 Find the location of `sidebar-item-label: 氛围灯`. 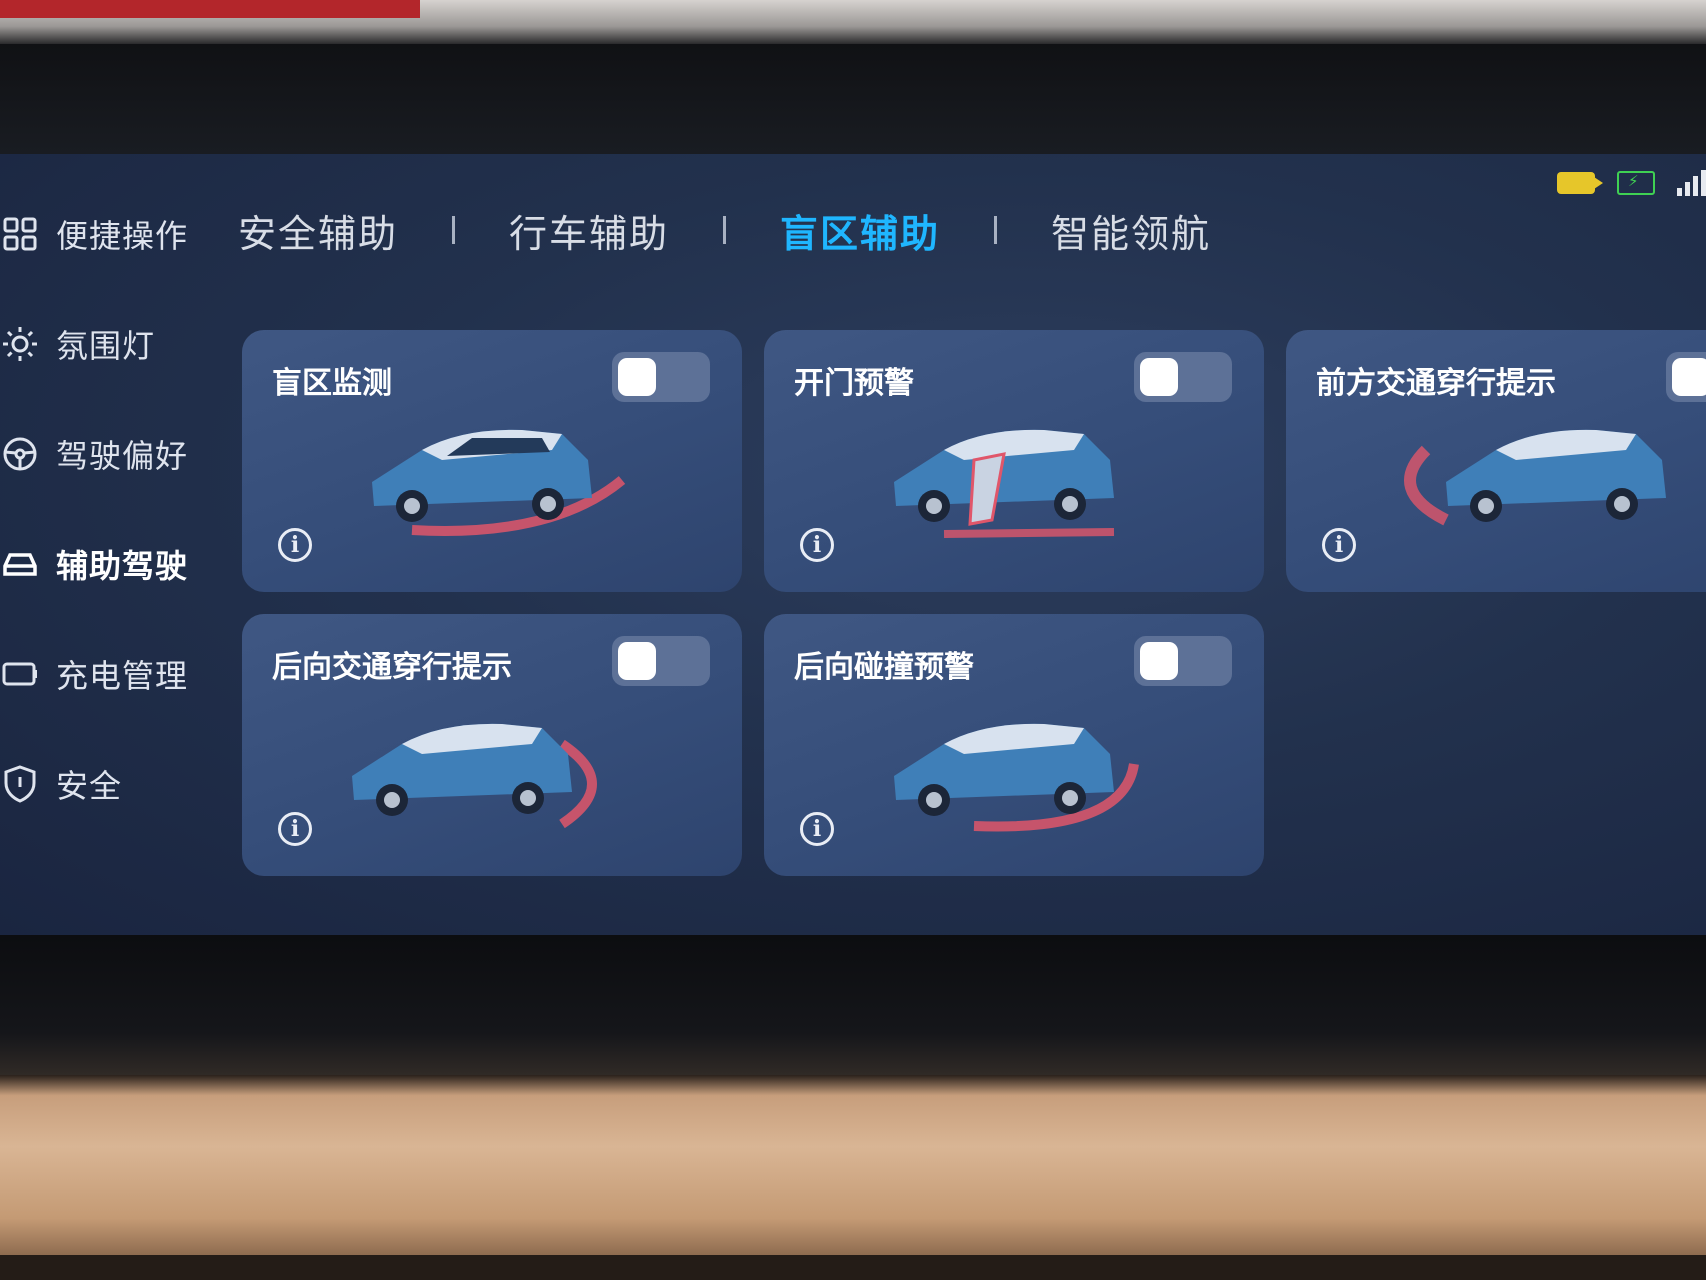

sidebar-item-label: 氛围灯 is located at coordinates (106, 346).